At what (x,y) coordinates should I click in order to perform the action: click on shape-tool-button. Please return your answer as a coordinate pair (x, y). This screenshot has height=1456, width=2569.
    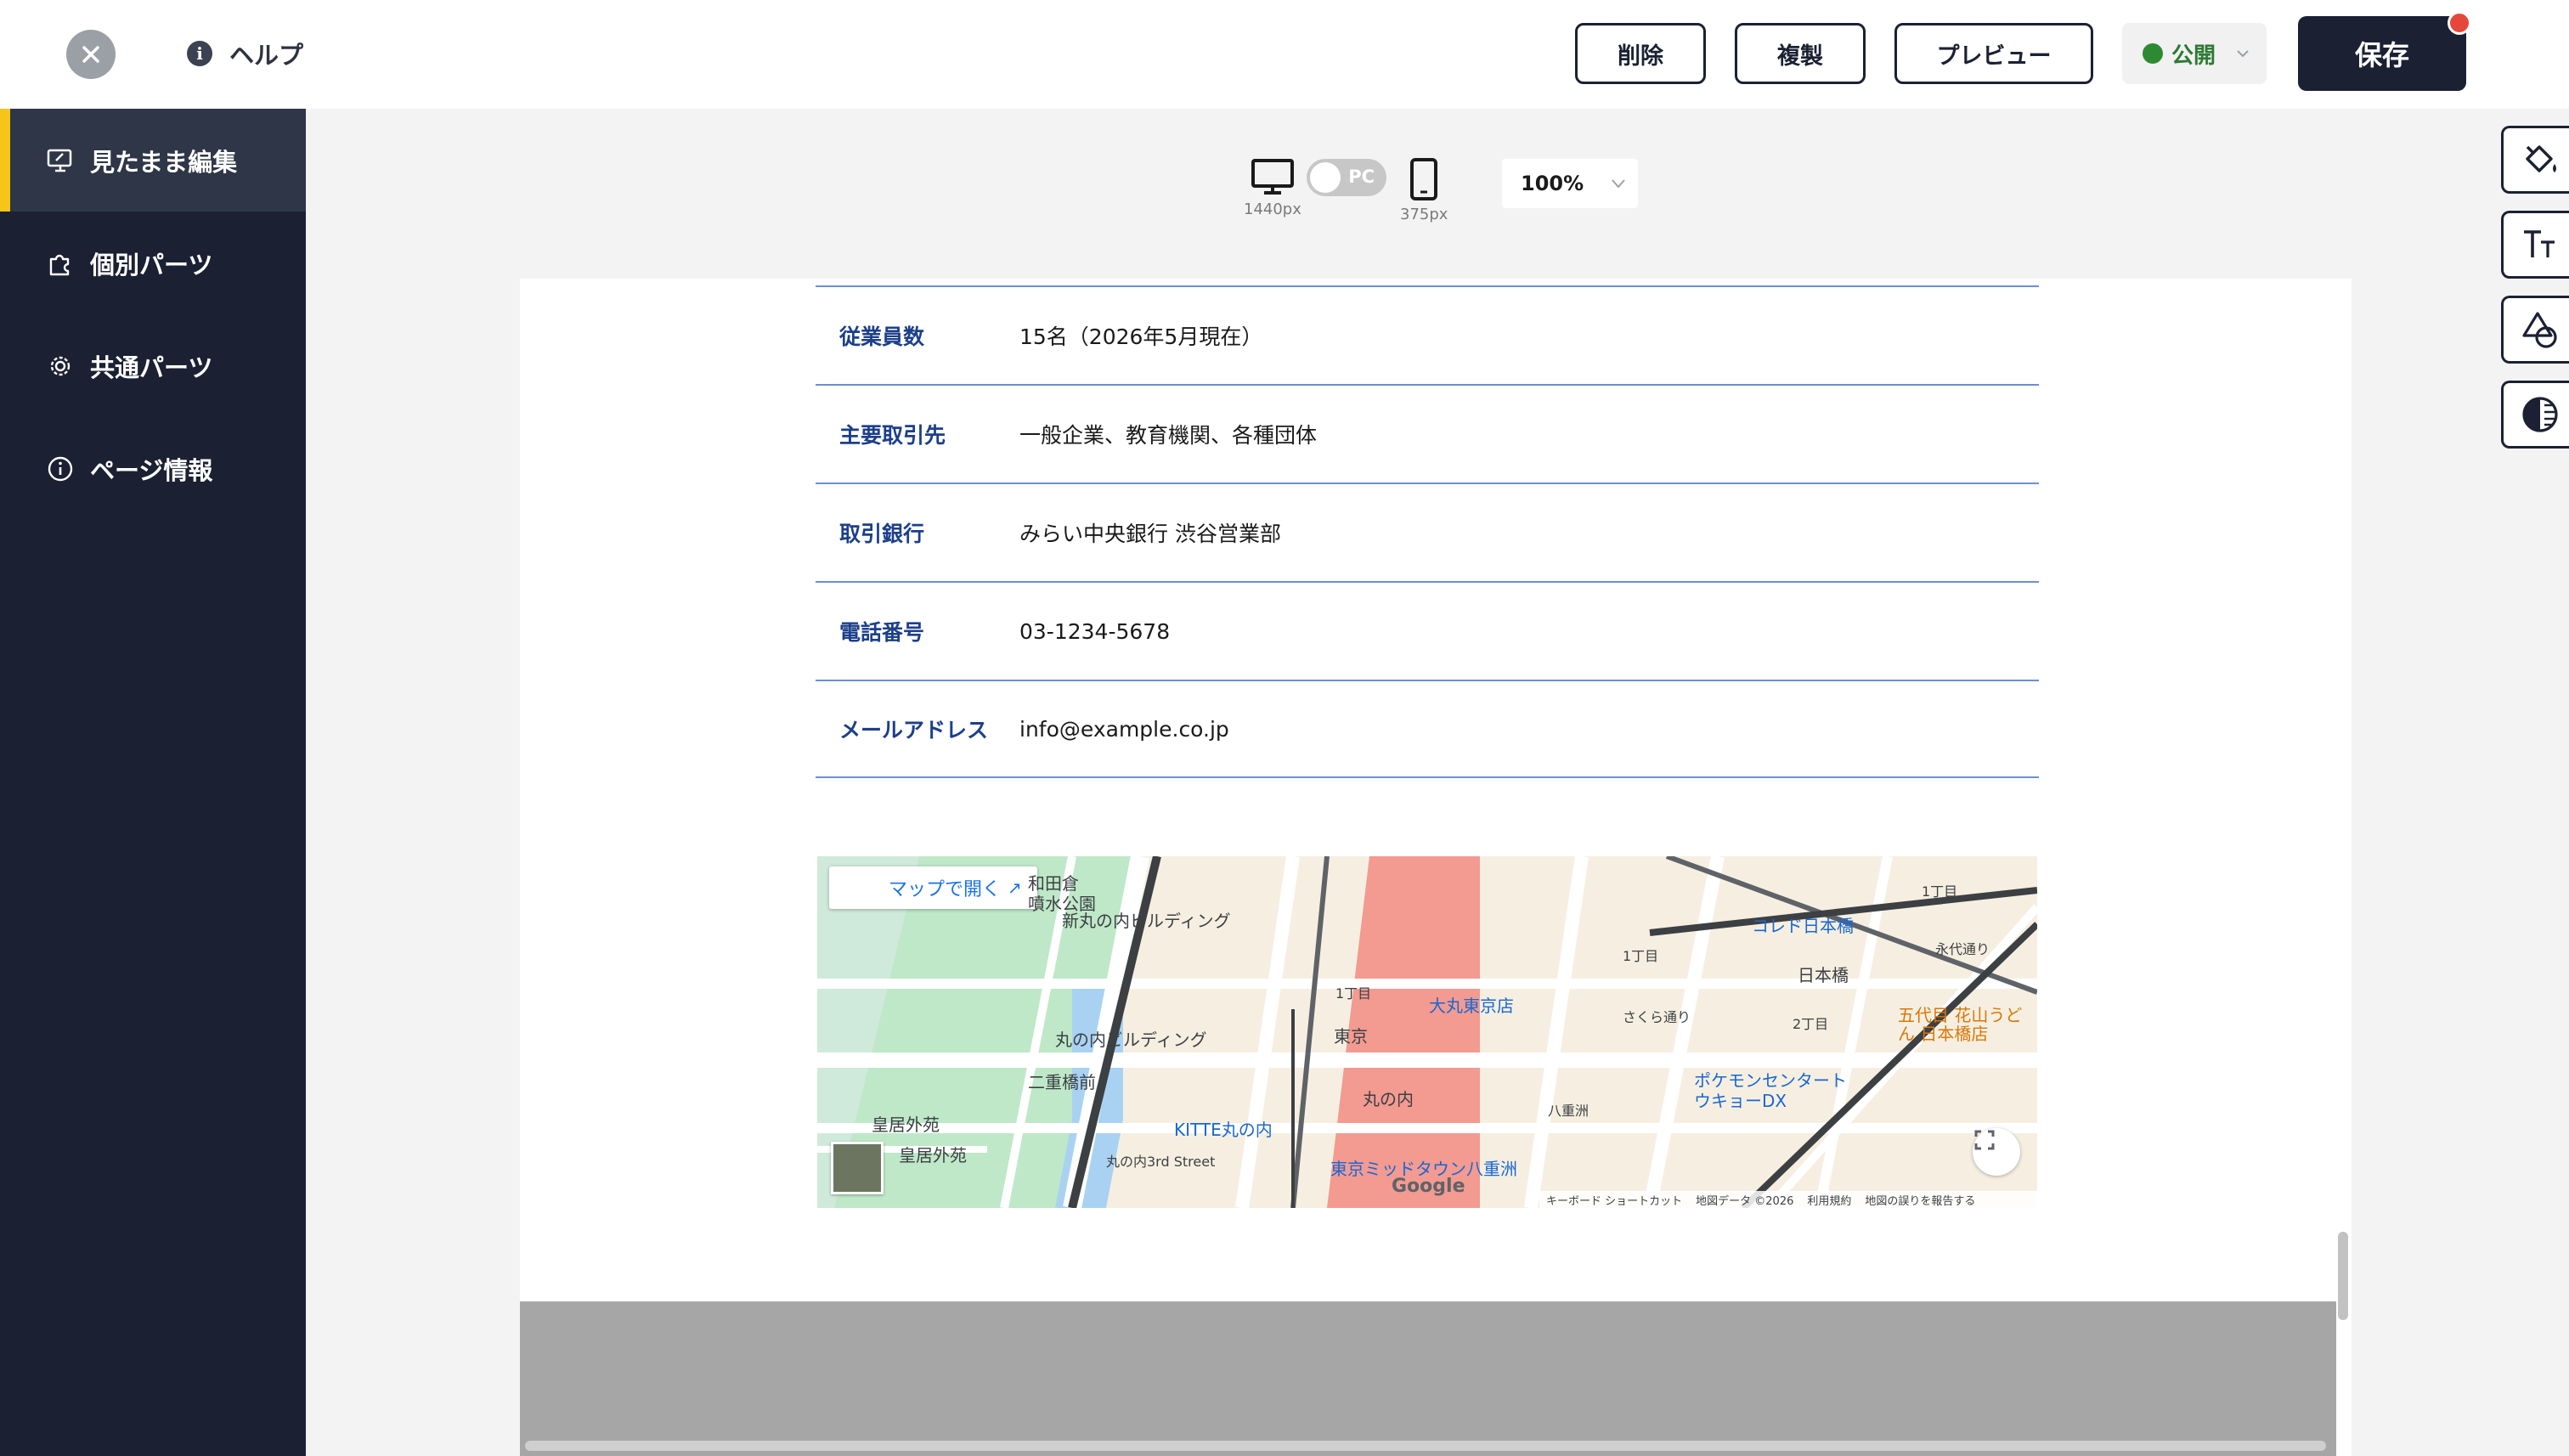
    Looking at the image, I should click on (2535, 330).